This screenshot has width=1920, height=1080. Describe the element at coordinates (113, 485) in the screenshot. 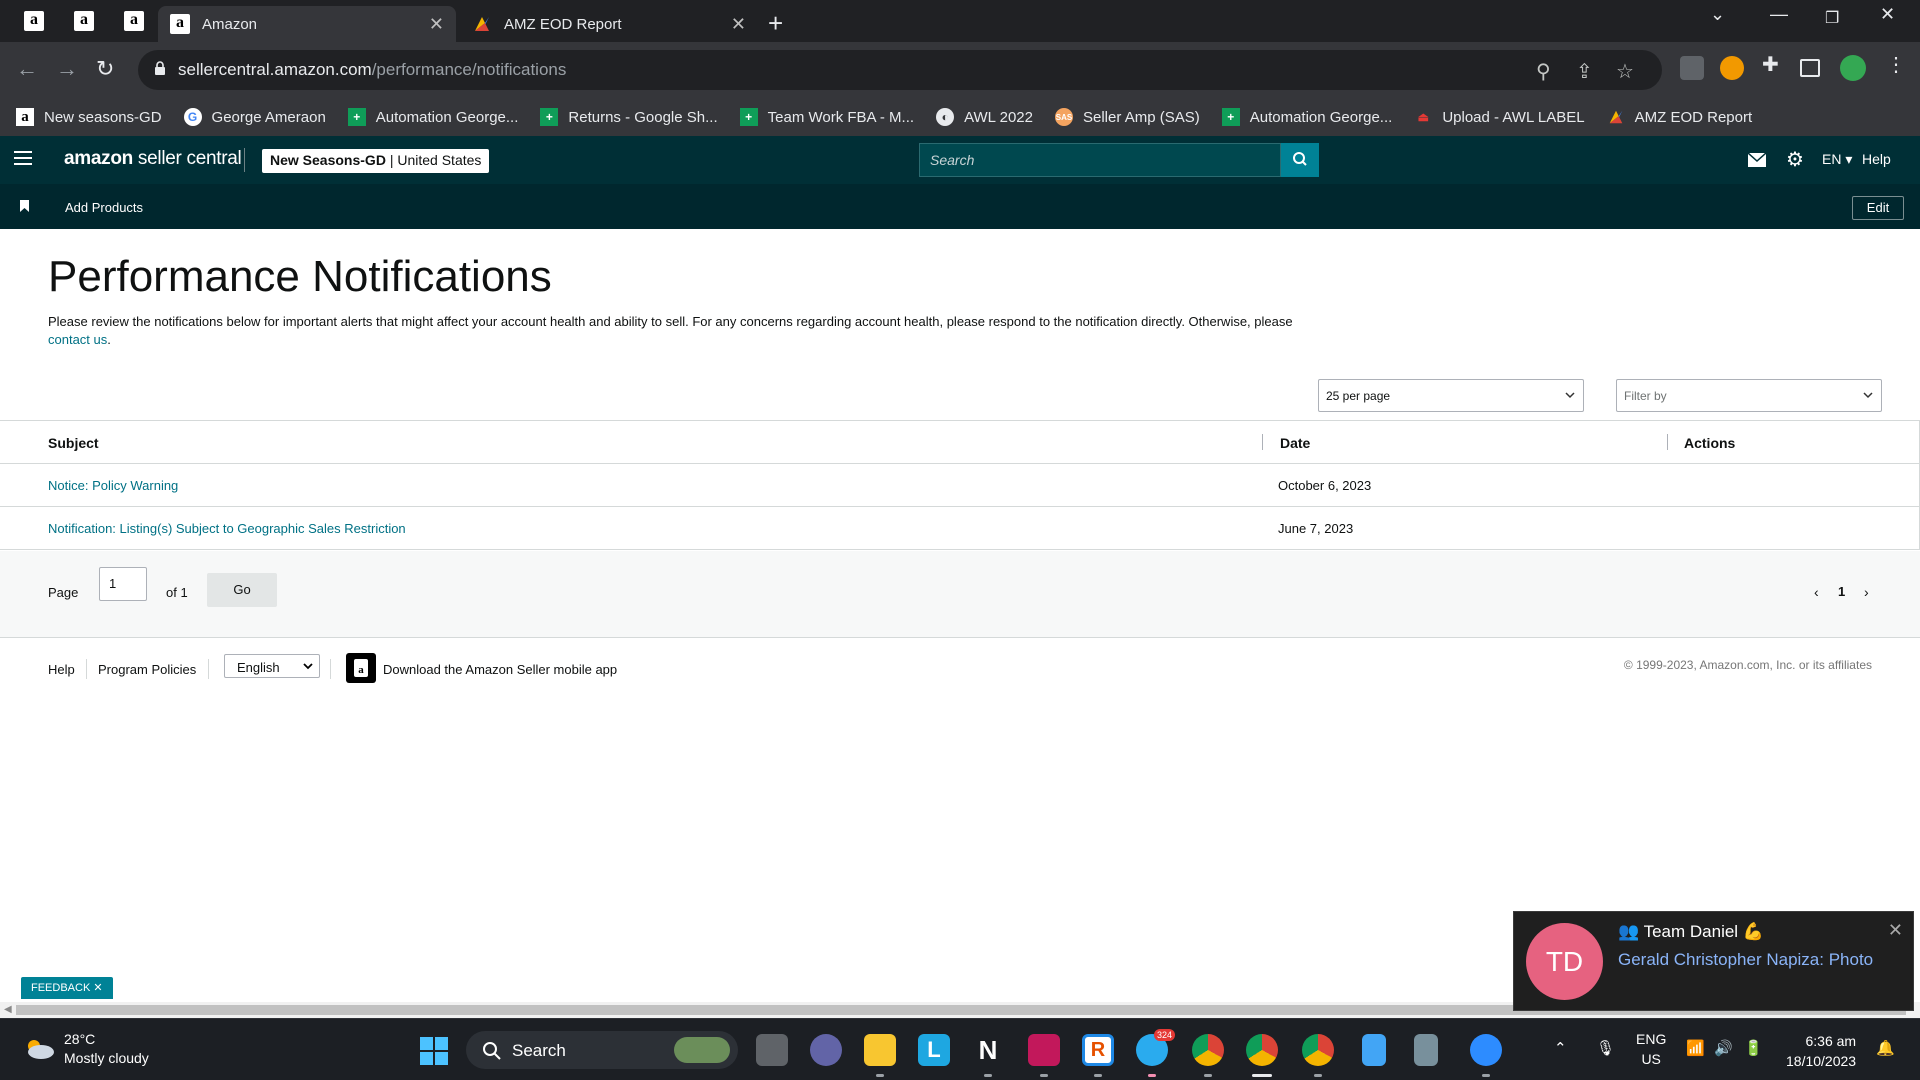

I see `notification-subject-link: Notice: Policy Warning` at that location.